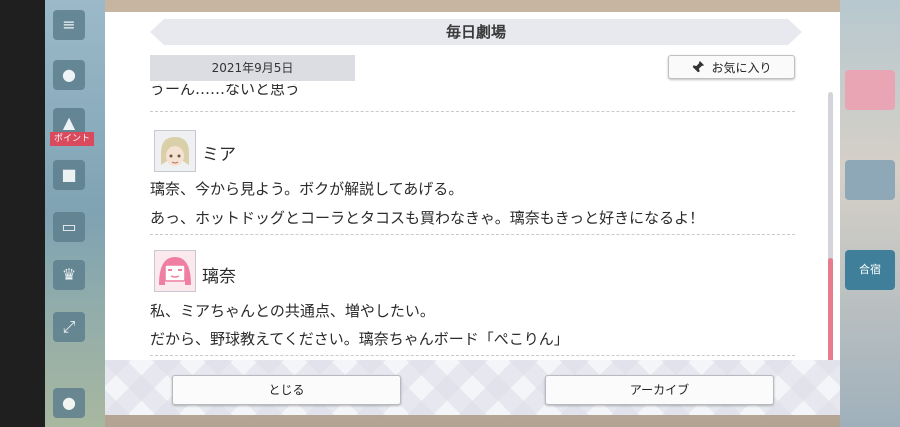 This screenshot has width=900, height=427. Describe the element at coordinates (219, 277) in the screenshot. I see `speaker-name: 璃奈` at that location.